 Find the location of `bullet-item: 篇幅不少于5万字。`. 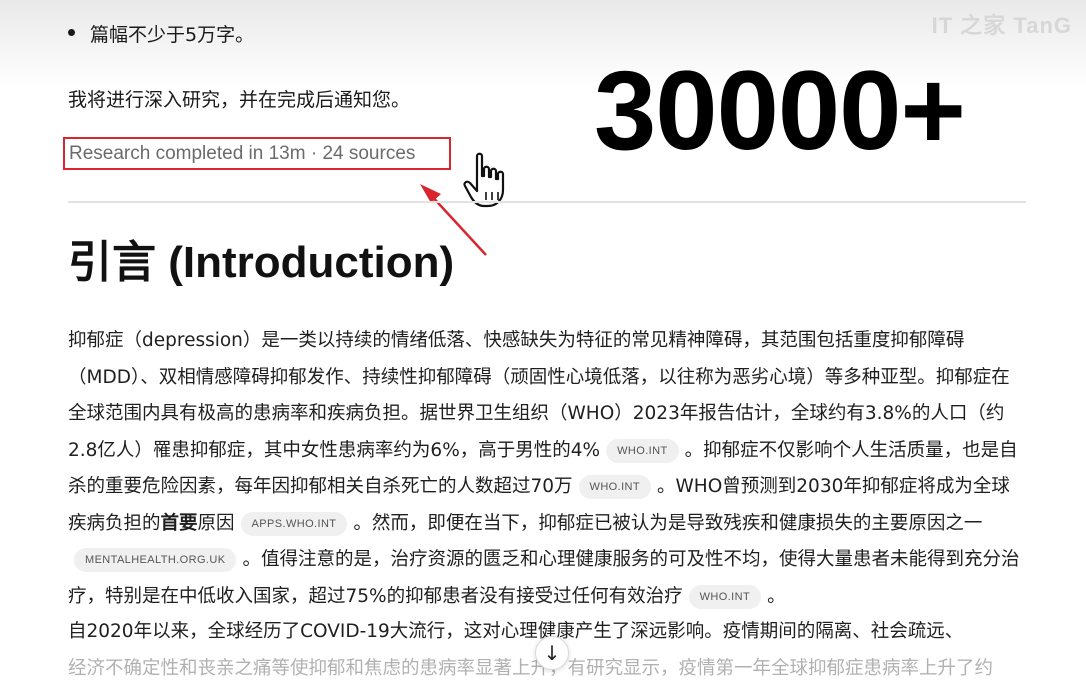

bullet-item: 篇幅不少于5万字。 is located at coordinates (172, 33).